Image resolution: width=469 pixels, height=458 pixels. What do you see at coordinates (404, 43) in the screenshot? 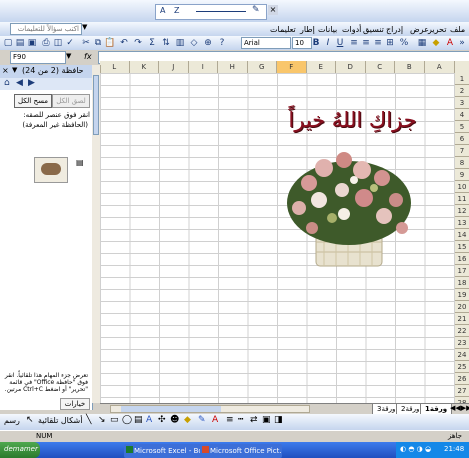
I see `percent-button: %` at bounding box center [404, 43].